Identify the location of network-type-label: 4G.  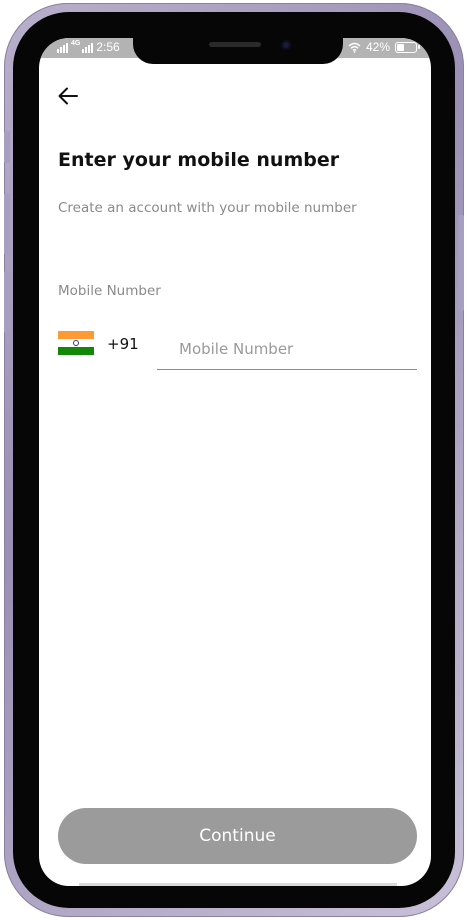
(76, 43).